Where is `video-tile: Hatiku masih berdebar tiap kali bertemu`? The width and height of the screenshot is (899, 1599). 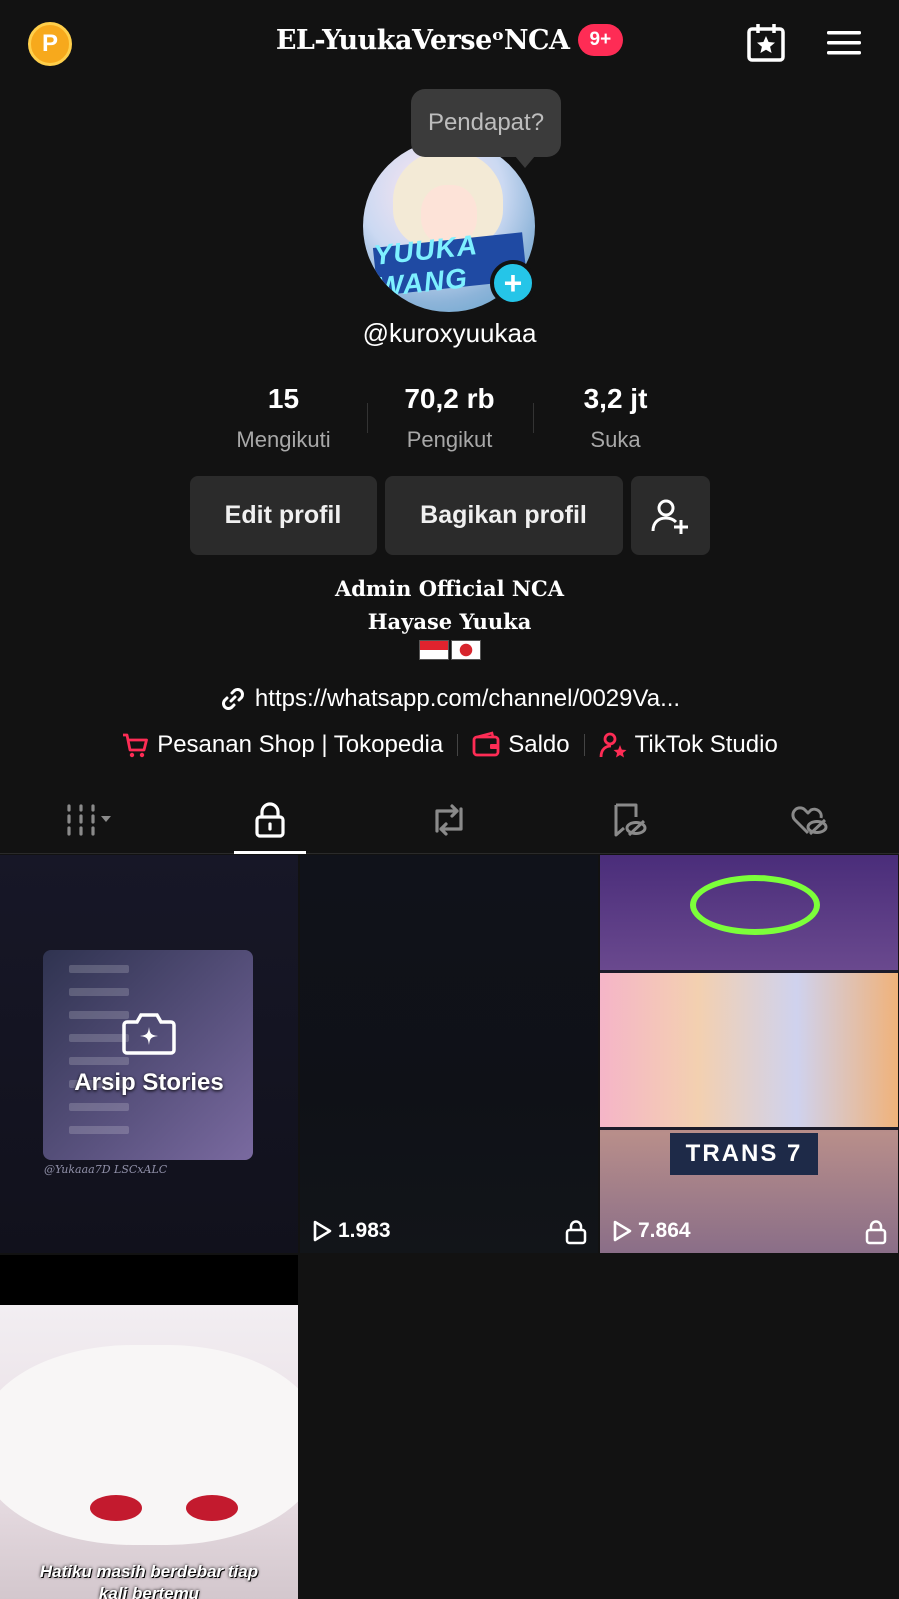 video-tile: Hatiku masih berdebar tiap kali bertemu is located at coordinates (149, 1427).